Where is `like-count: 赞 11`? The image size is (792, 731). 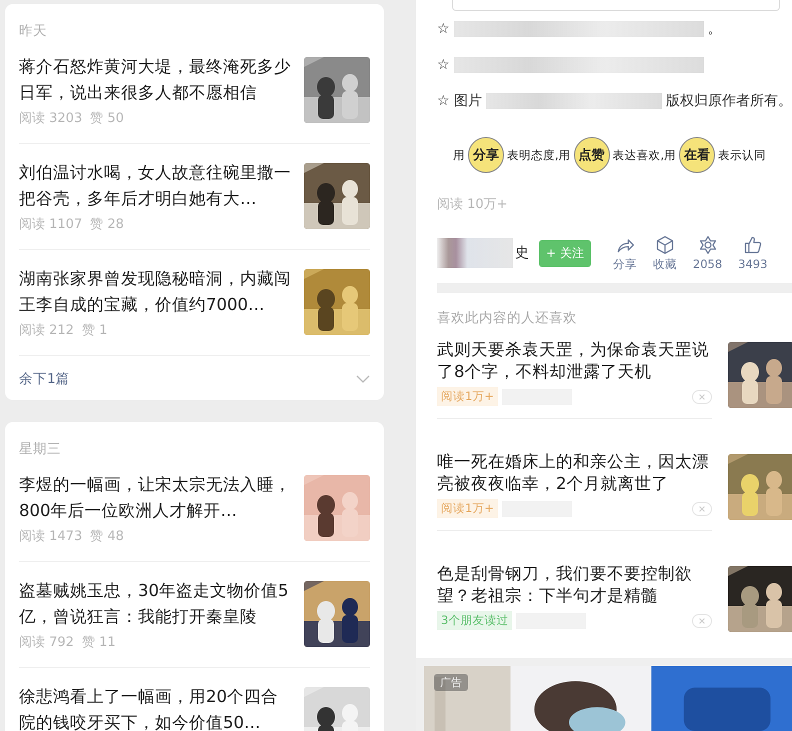 like-count: 赞 11 is located at coordinates (99, 642).